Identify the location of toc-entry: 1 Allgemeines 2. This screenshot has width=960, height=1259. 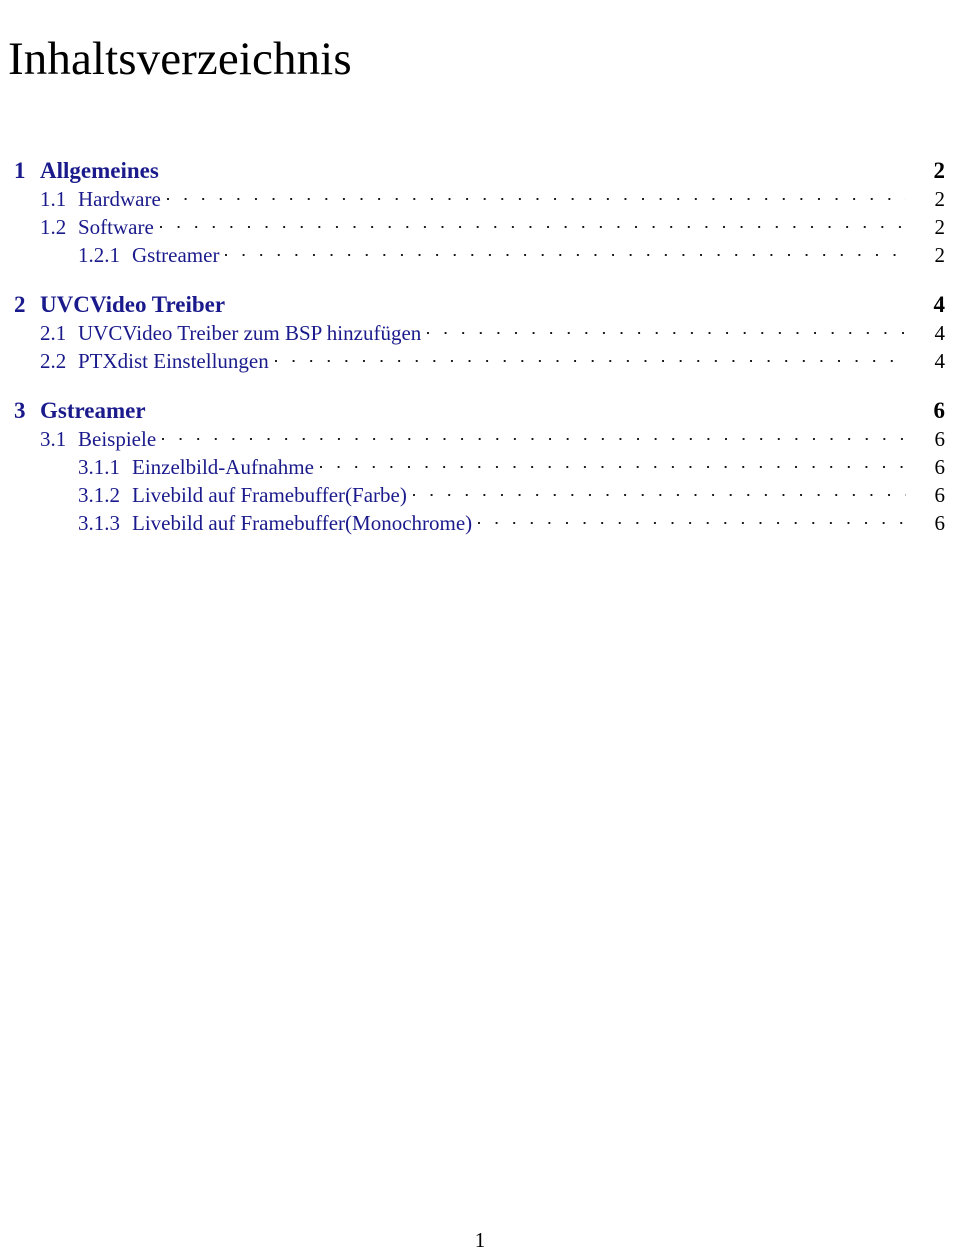
(480, 170).